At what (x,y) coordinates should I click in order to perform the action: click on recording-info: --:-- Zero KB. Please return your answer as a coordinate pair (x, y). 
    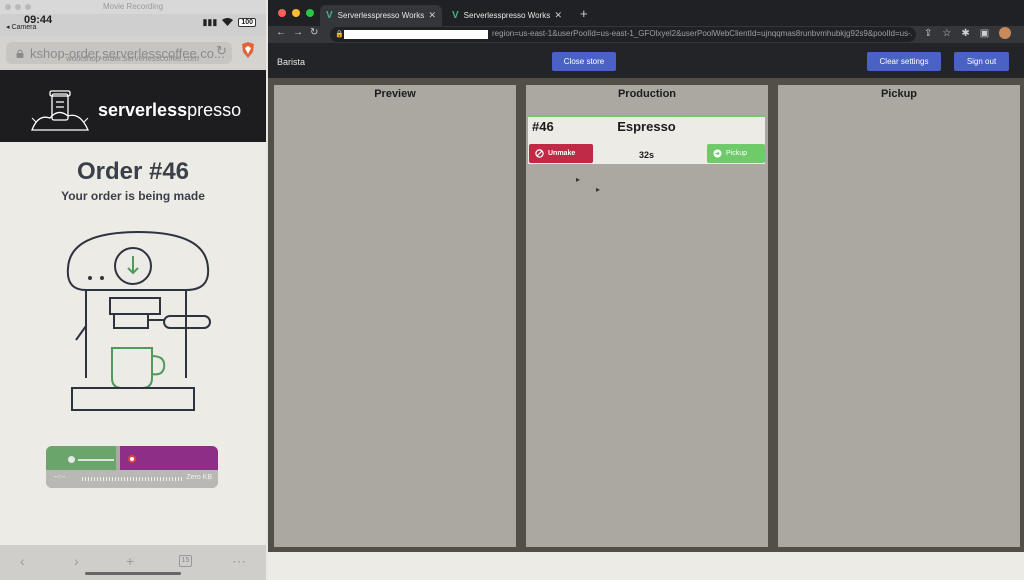
    Looking at the image, I should click on (132, 479).